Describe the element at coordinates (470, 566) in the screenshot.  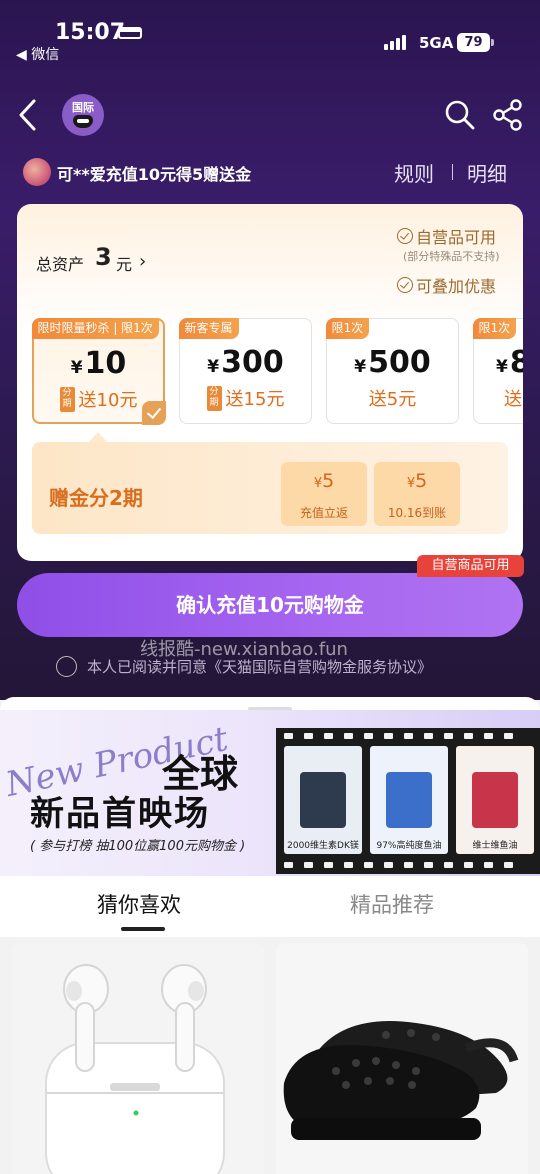
I see `self-operated-badge: 自营商品可用` at that location.